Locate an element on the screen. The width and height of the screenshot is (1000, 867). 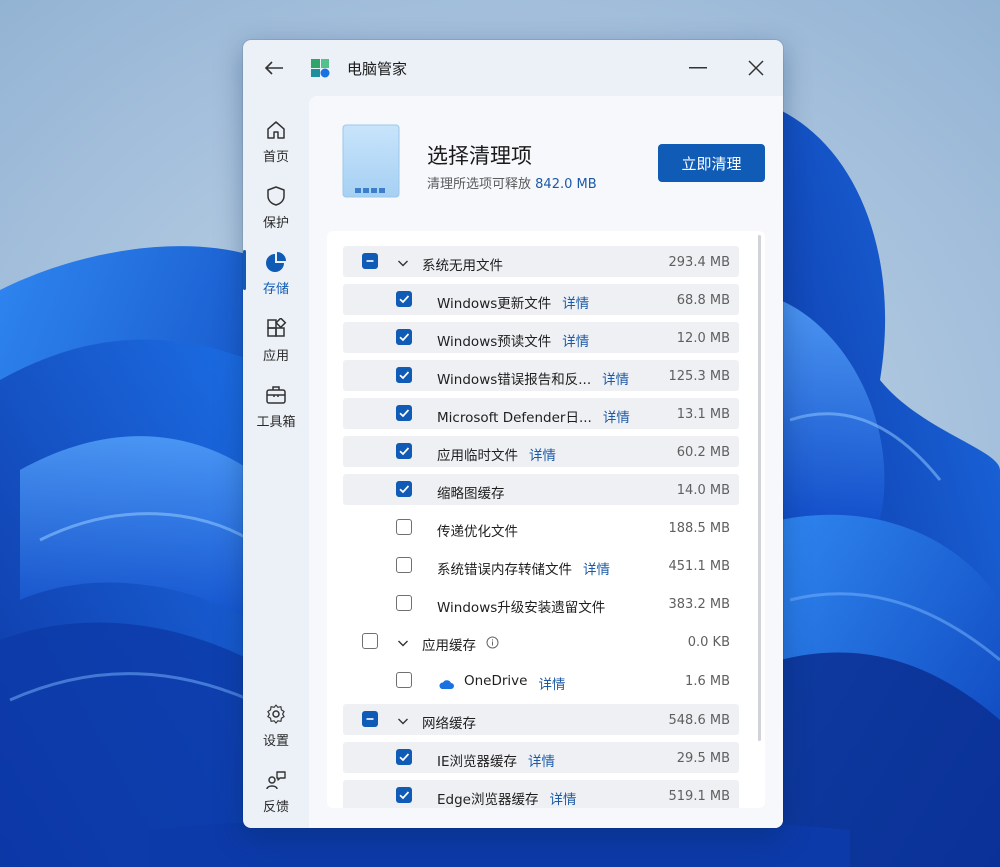
item-size: 125.3 MB is located at coordinates (699, 376).